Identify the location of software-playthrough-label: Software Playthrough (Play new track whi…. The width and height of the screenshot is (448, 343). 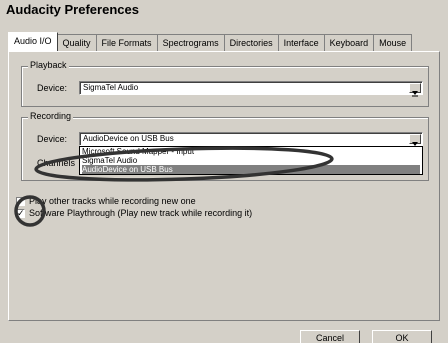
(141, 213).